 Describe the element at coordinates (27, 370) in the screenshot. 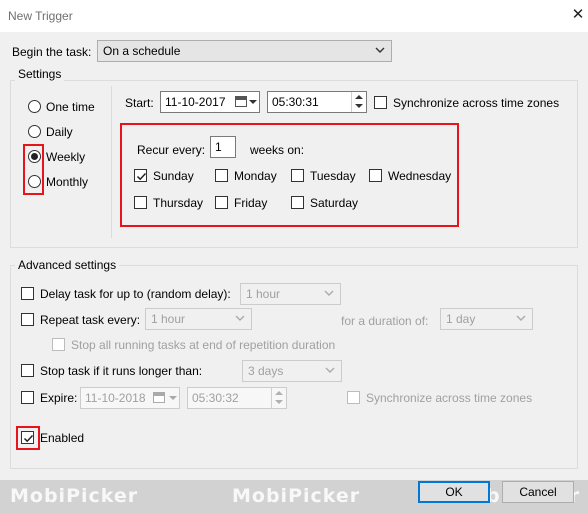

I see `stop-task-checkbox` at that location.